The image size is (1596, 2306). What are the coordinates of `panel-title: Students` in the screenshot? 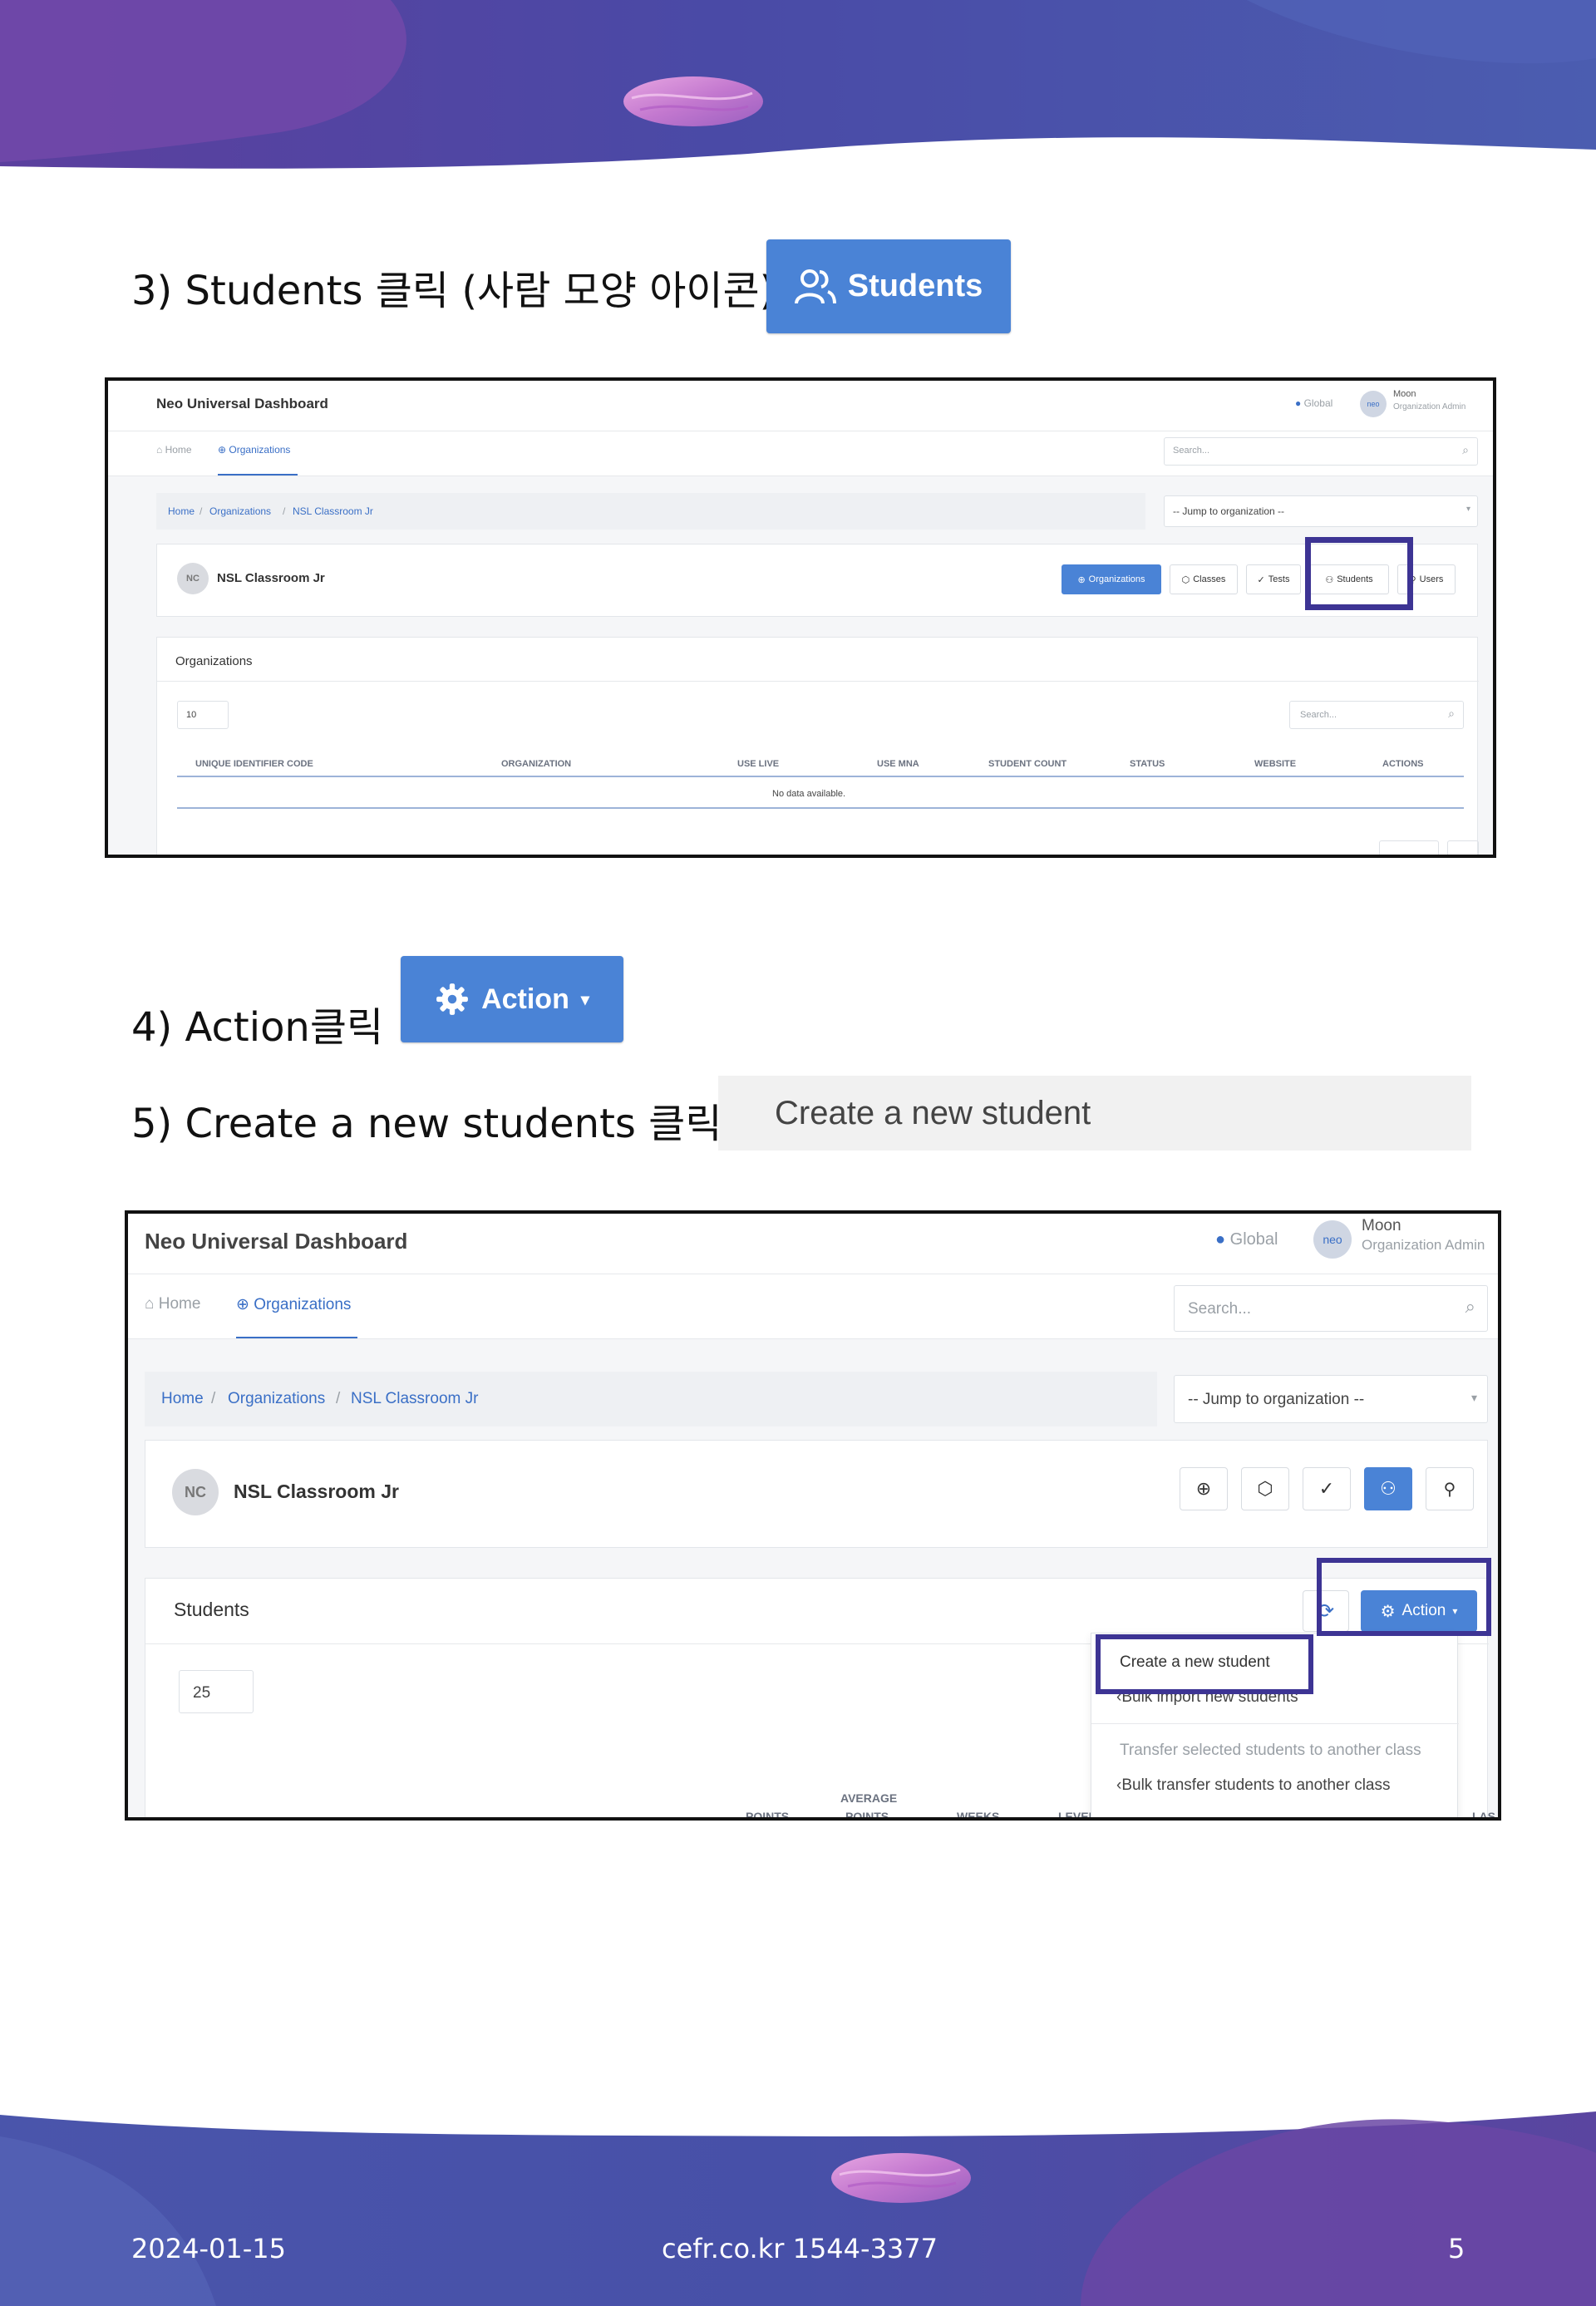 It's located at (211, 1609).